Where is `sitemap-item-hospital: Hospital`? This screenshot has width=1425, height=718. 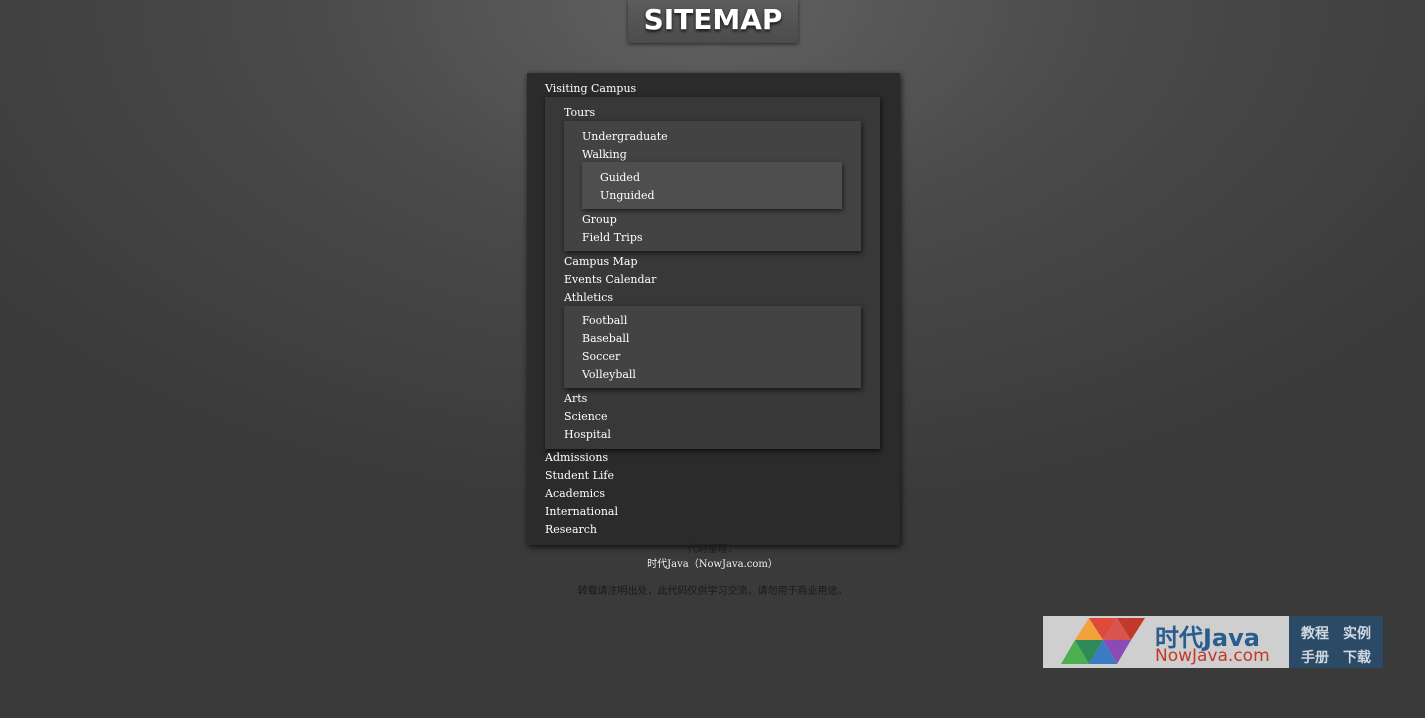 sitemap-item-hospital: Hospital is located at coordinates (587, 435).